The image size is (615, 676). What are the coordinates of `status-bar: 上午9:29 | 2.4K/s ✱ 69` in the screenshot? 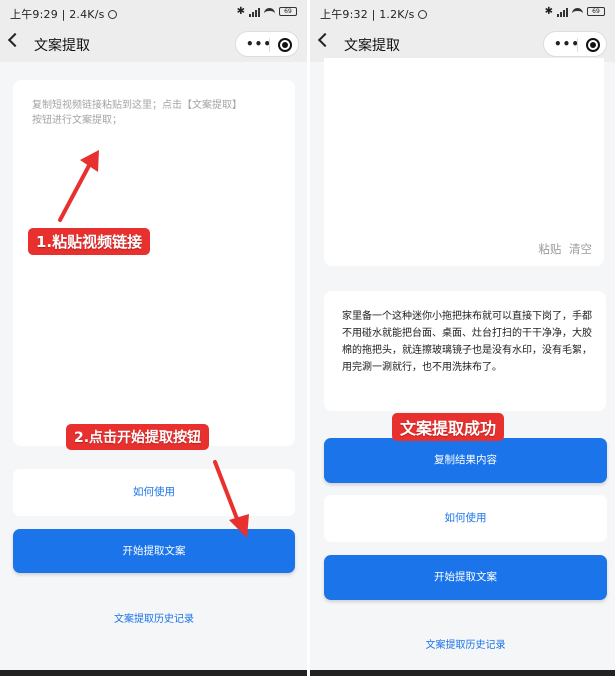 It's located at (153, 13).